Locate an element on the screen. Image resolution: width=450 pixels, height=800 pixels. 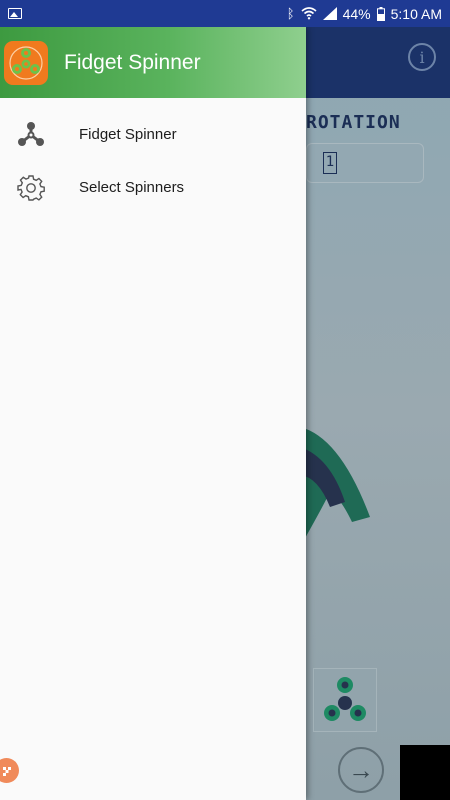
drawer-menu: Fidget Spinner Select Spinners is located at coordinates (153, 156).